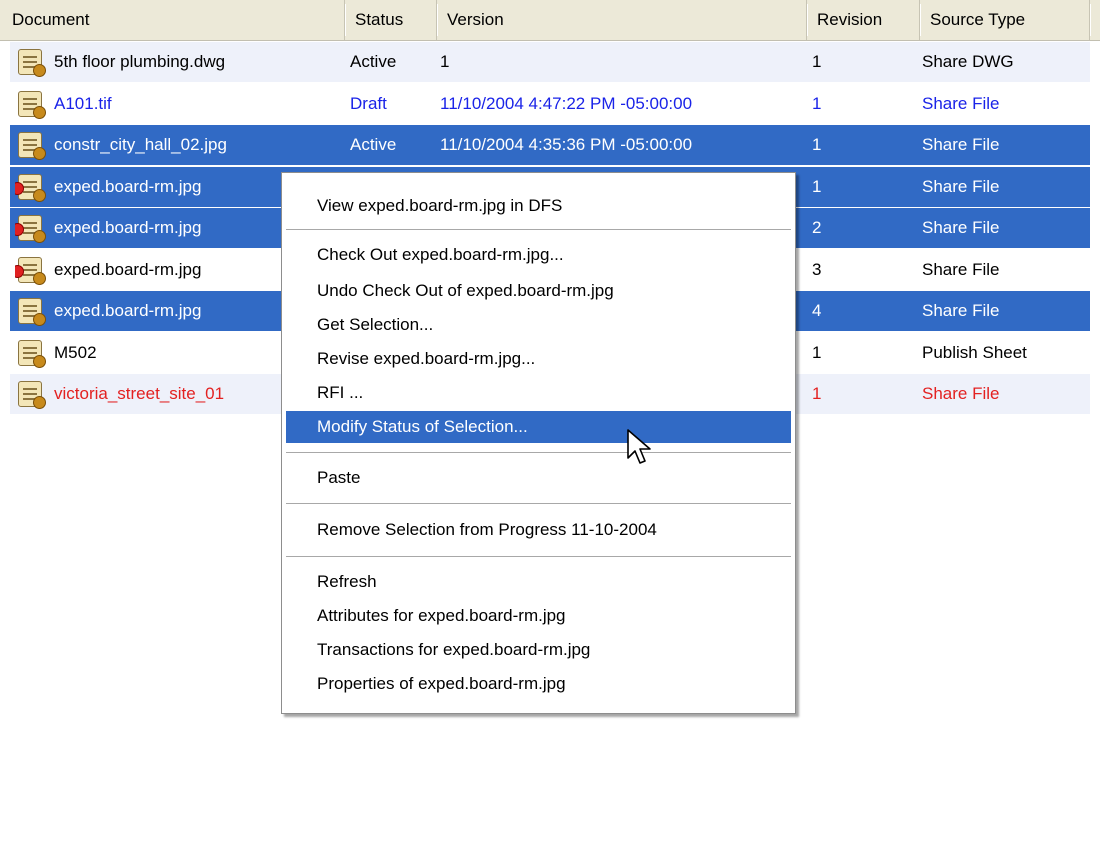 Image resolution: width=1100 pixels, height=849 pixels. What do you see at coordinates (550, 62) in the screenshot?
I see `table-row: 5th floor plumbing.dwg Active 1 1 Share DWG` at bounding box center [550, 62].